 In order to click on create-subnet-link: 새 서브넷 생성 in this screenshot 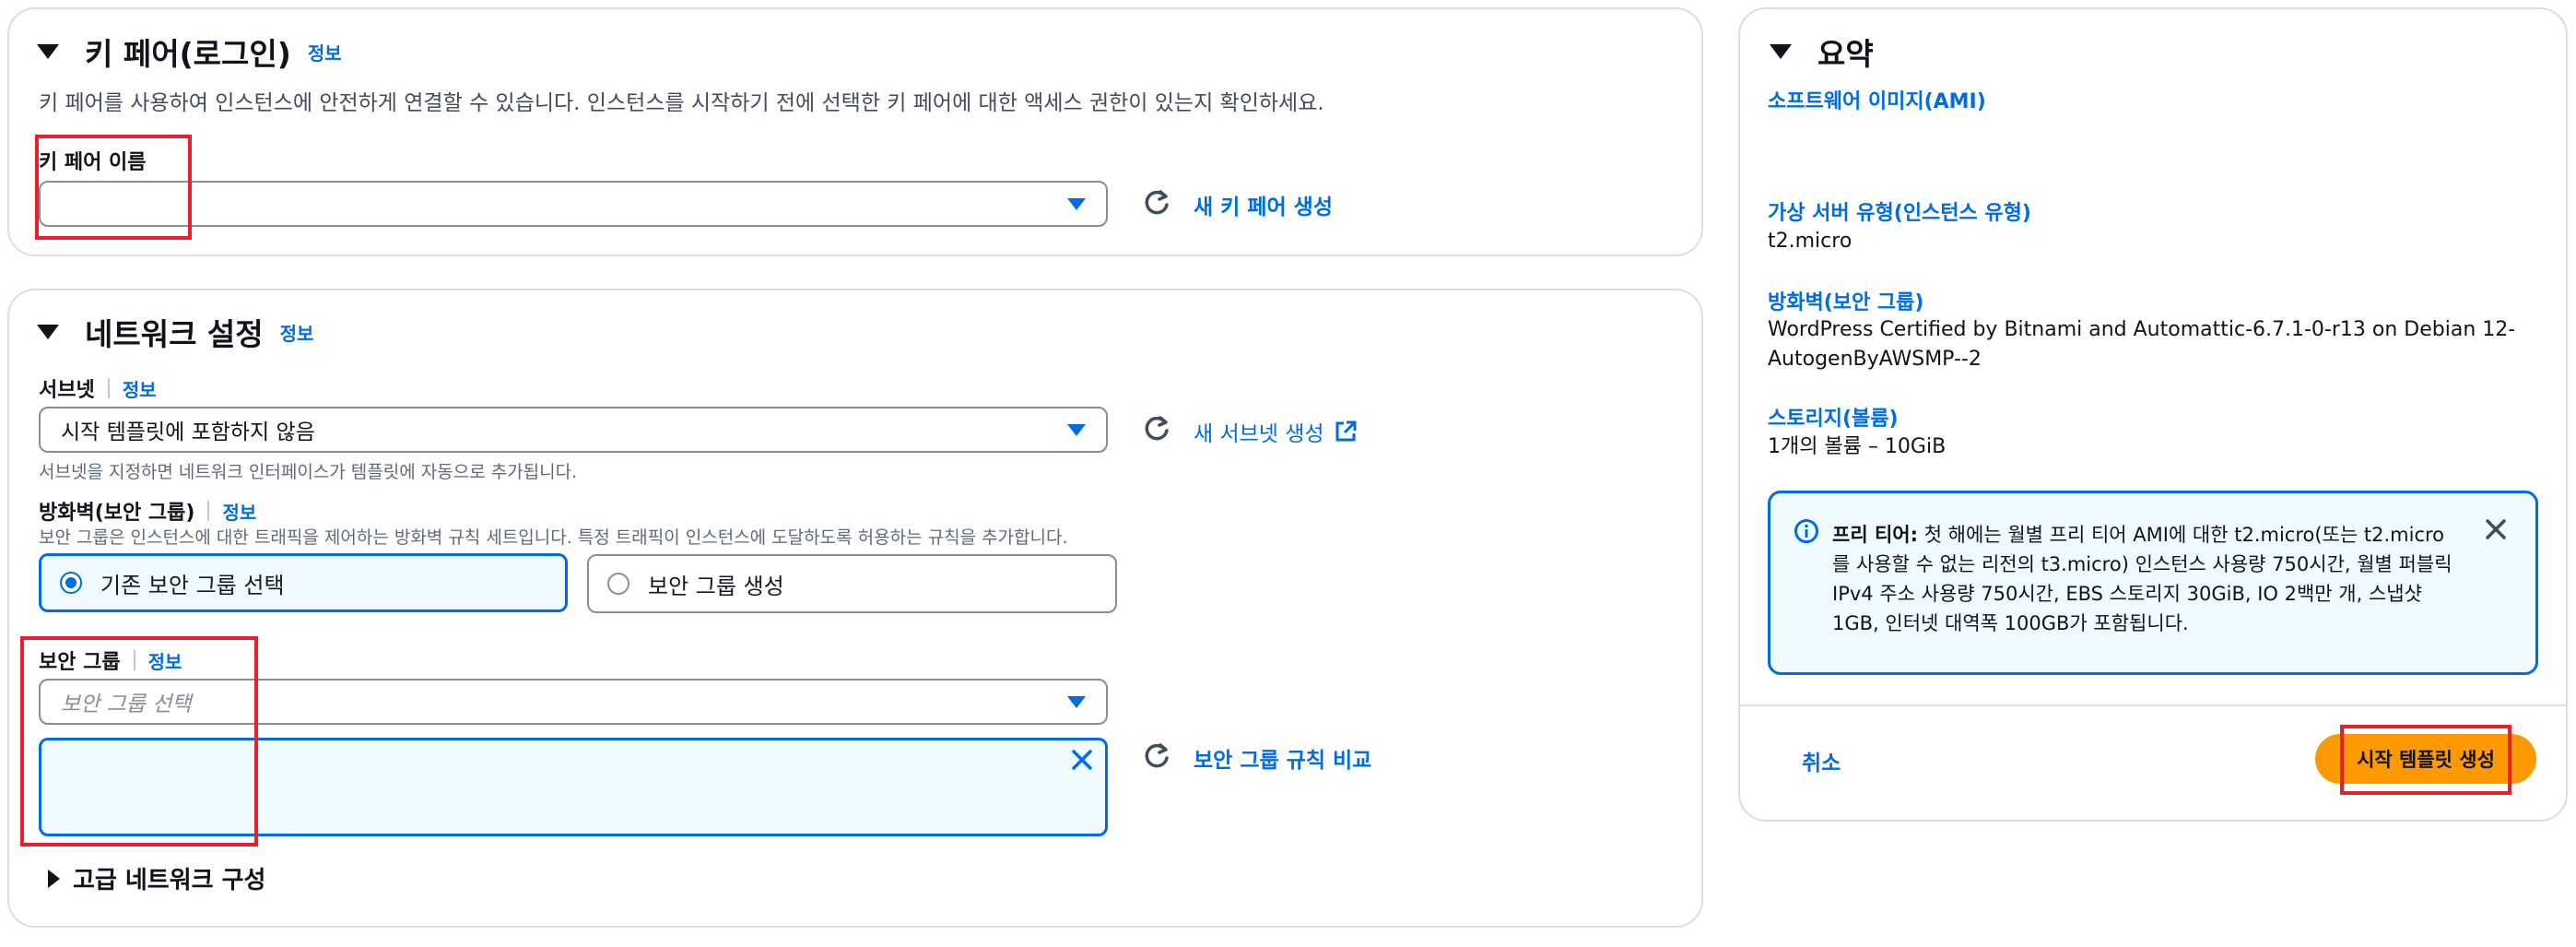, I will do `click(1276, 431)`.